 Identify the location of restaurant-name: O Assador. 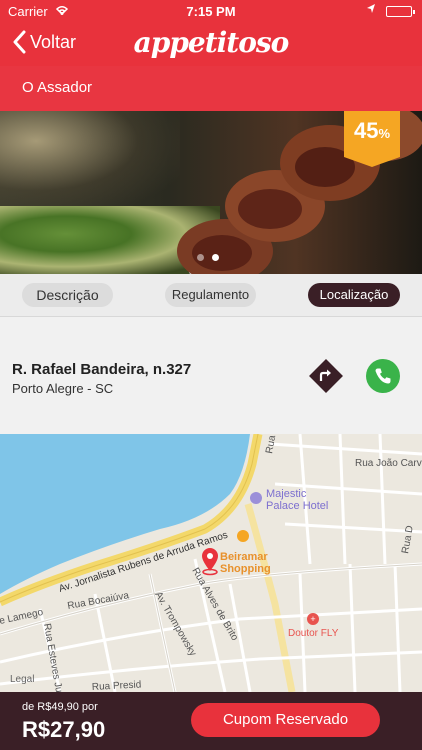
(57, 87).